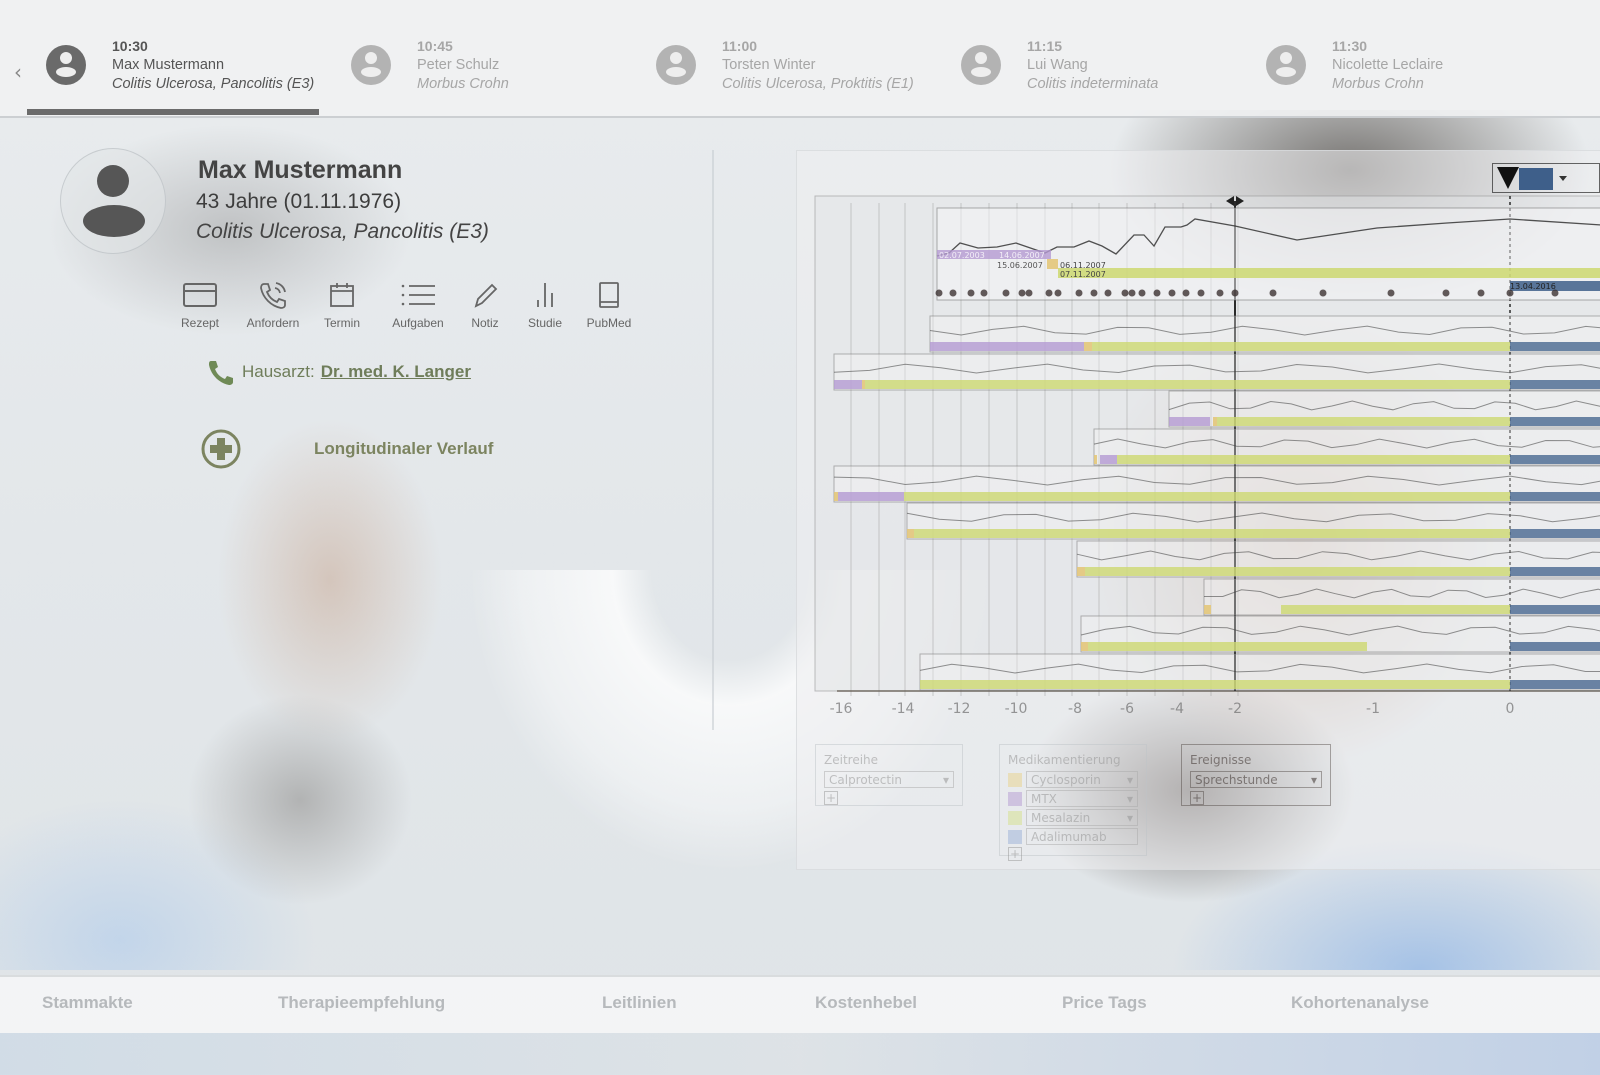 This screenshot has height=1075, width=1600. Describe the element at coordinates (341, 323) in the screenshot. I see `action-label: Termin` at that location.